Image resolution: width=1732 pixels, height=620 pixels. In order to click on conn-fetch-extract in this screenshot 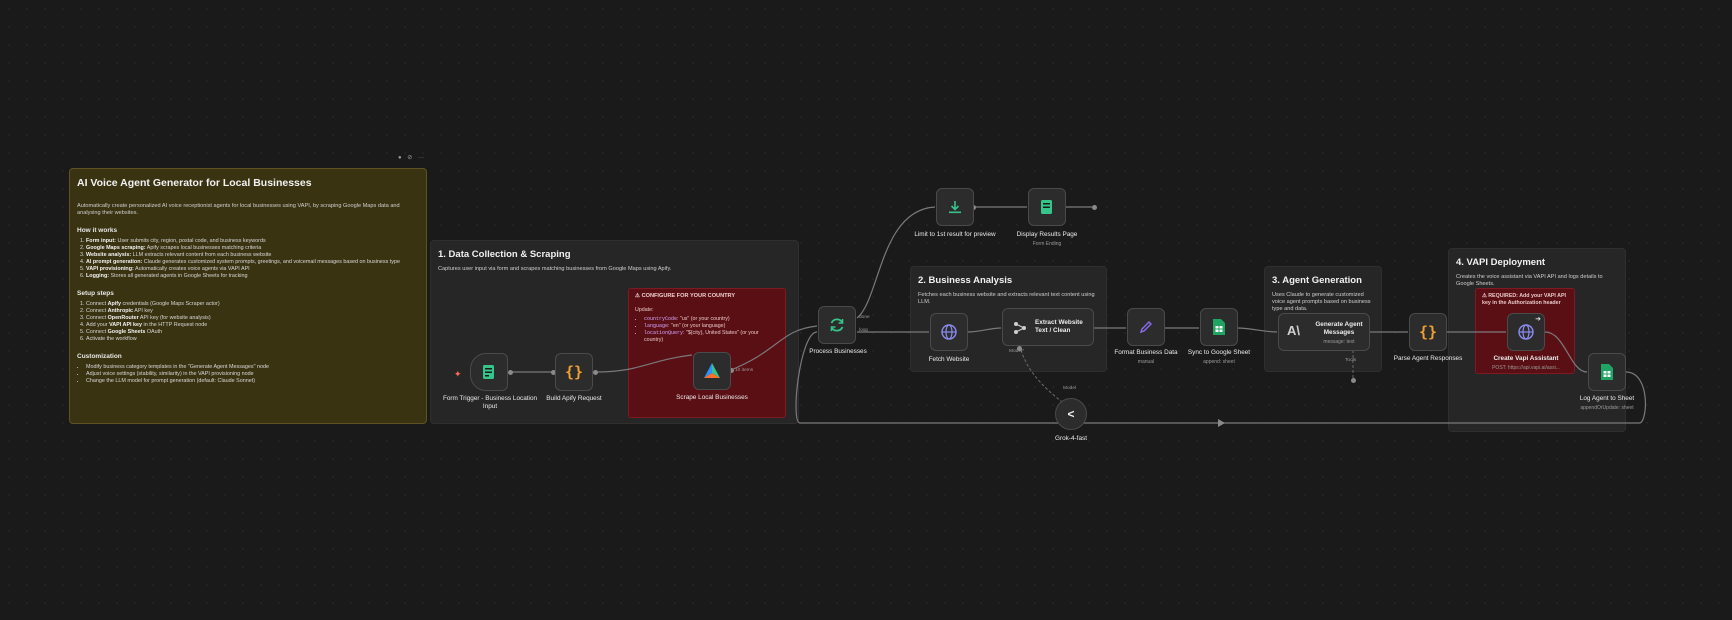, I will do `click(984, 330)`.